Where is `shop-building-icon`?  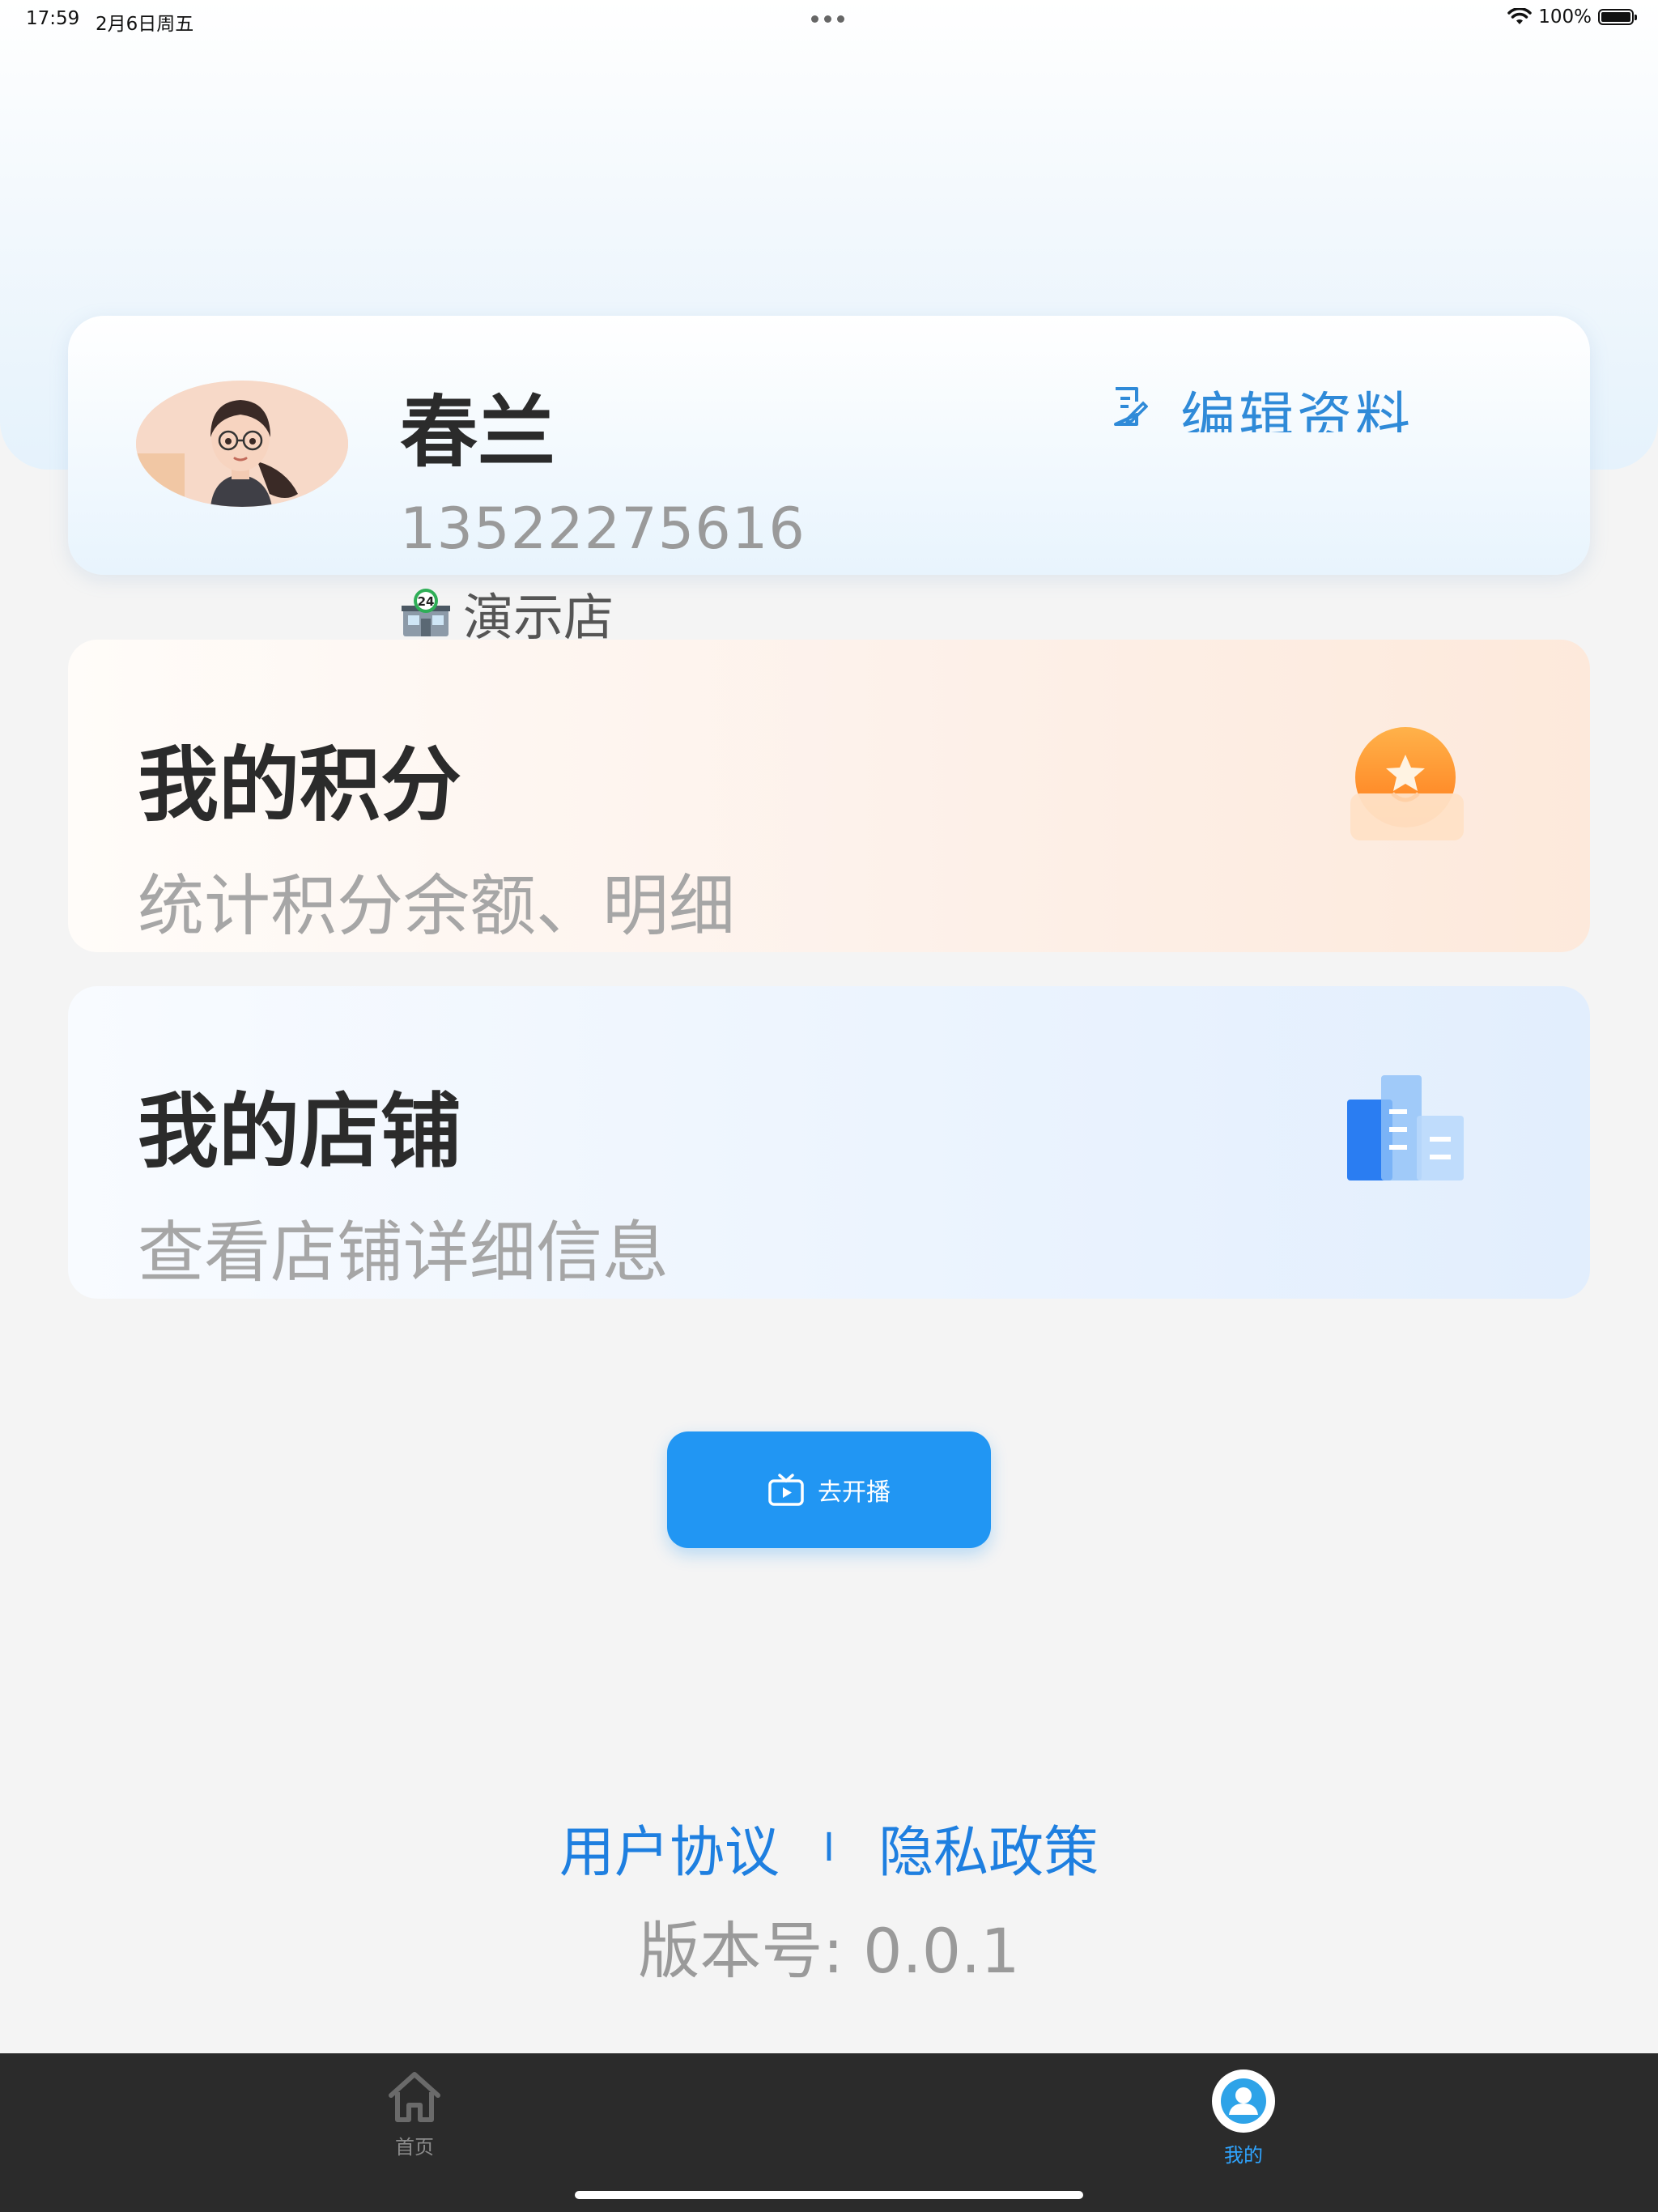 shop-building-icon is located at coordinates (1405, 1128).